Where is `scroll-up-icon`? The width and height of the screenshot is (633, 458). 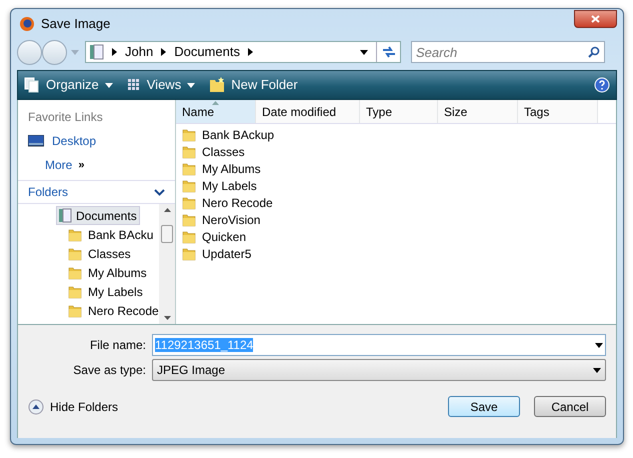 scroll-up-icon is located at coordinates (167, 210).